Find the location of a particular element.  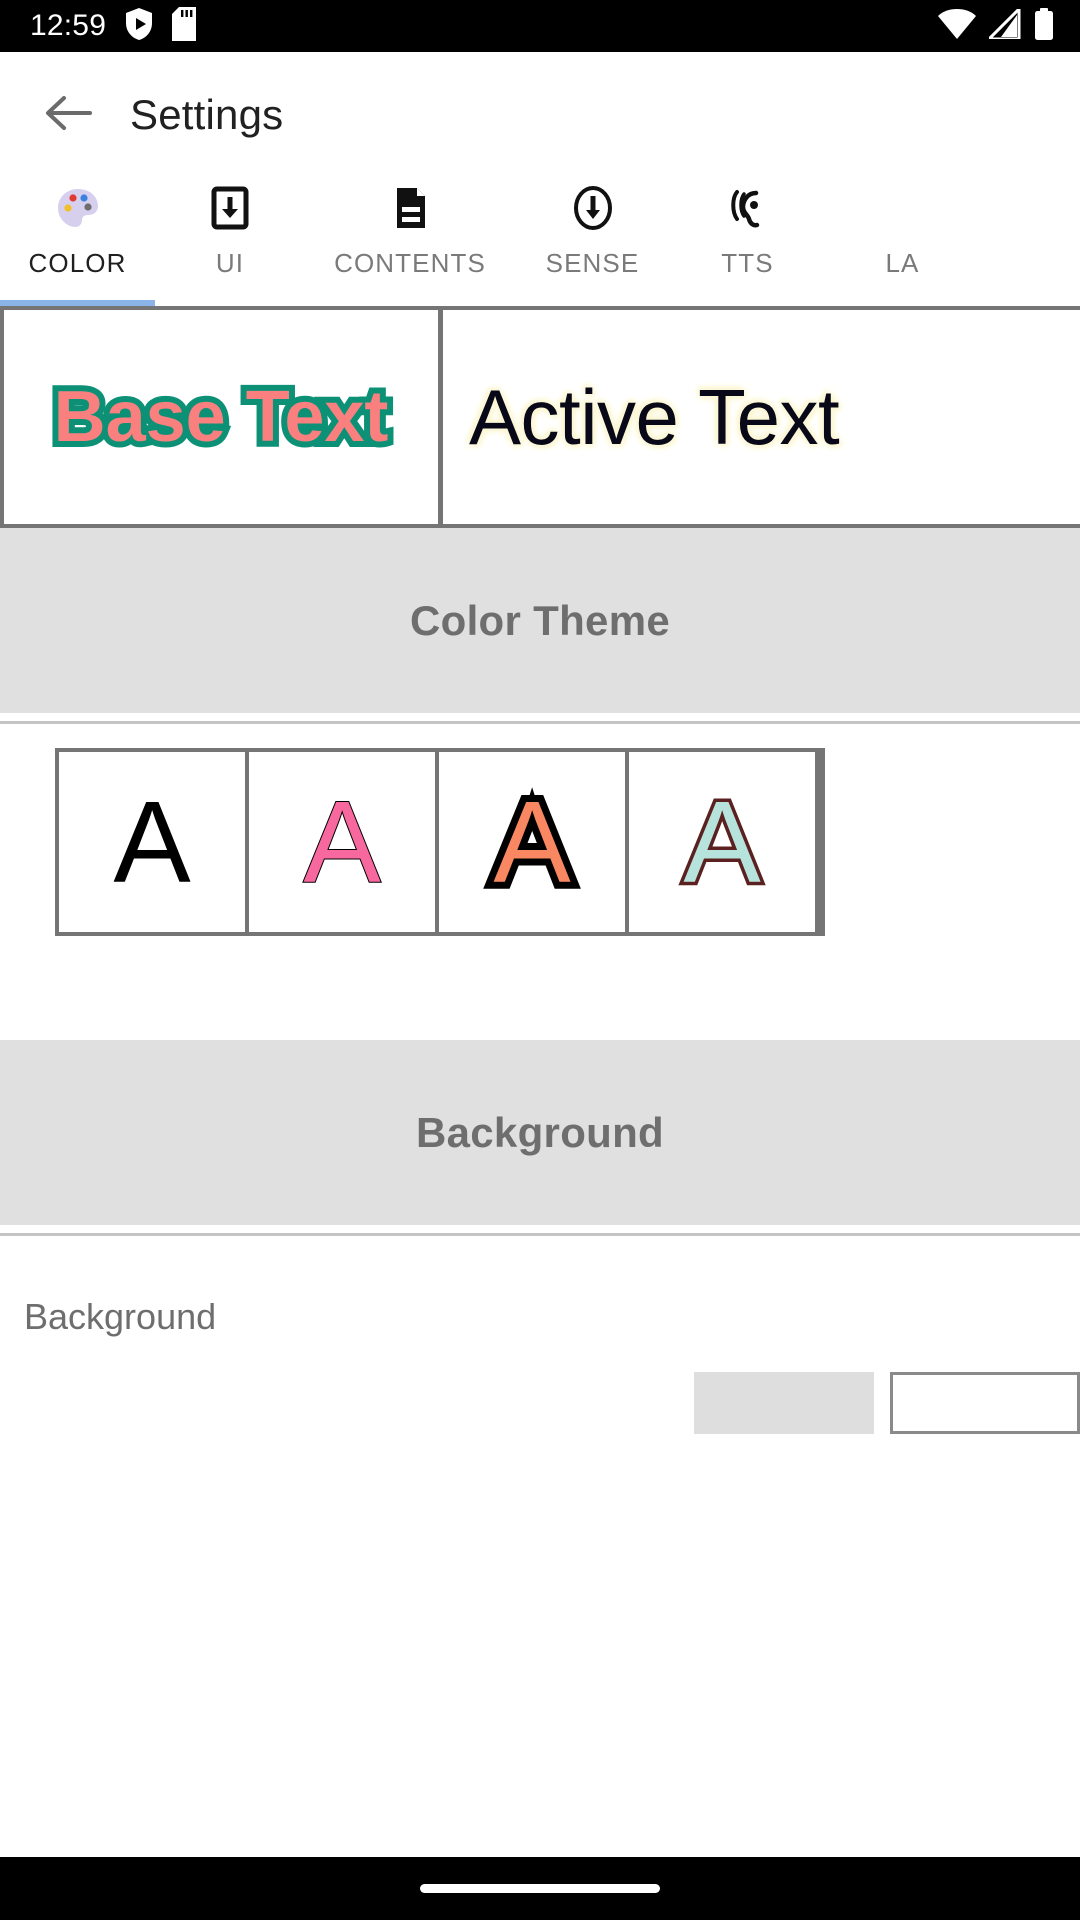

system-navigation-bar is located at coordinates (540, 1888).